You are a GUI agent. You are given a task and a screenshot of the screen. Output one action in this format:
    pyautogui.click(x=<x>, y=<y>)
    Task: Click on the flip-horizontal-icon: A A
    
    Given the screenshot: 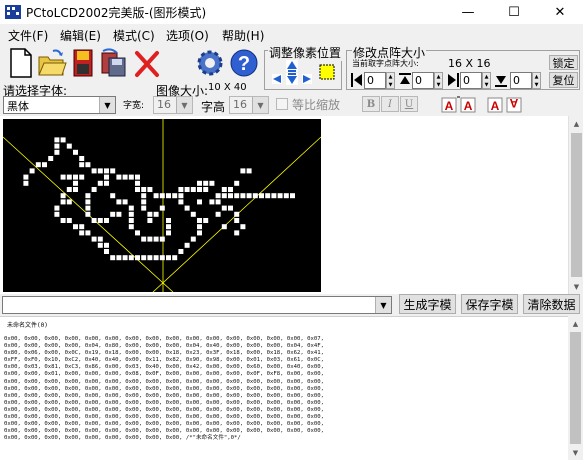 What is the action you would take?
    pyautogui.click(x=459, y=104)
    